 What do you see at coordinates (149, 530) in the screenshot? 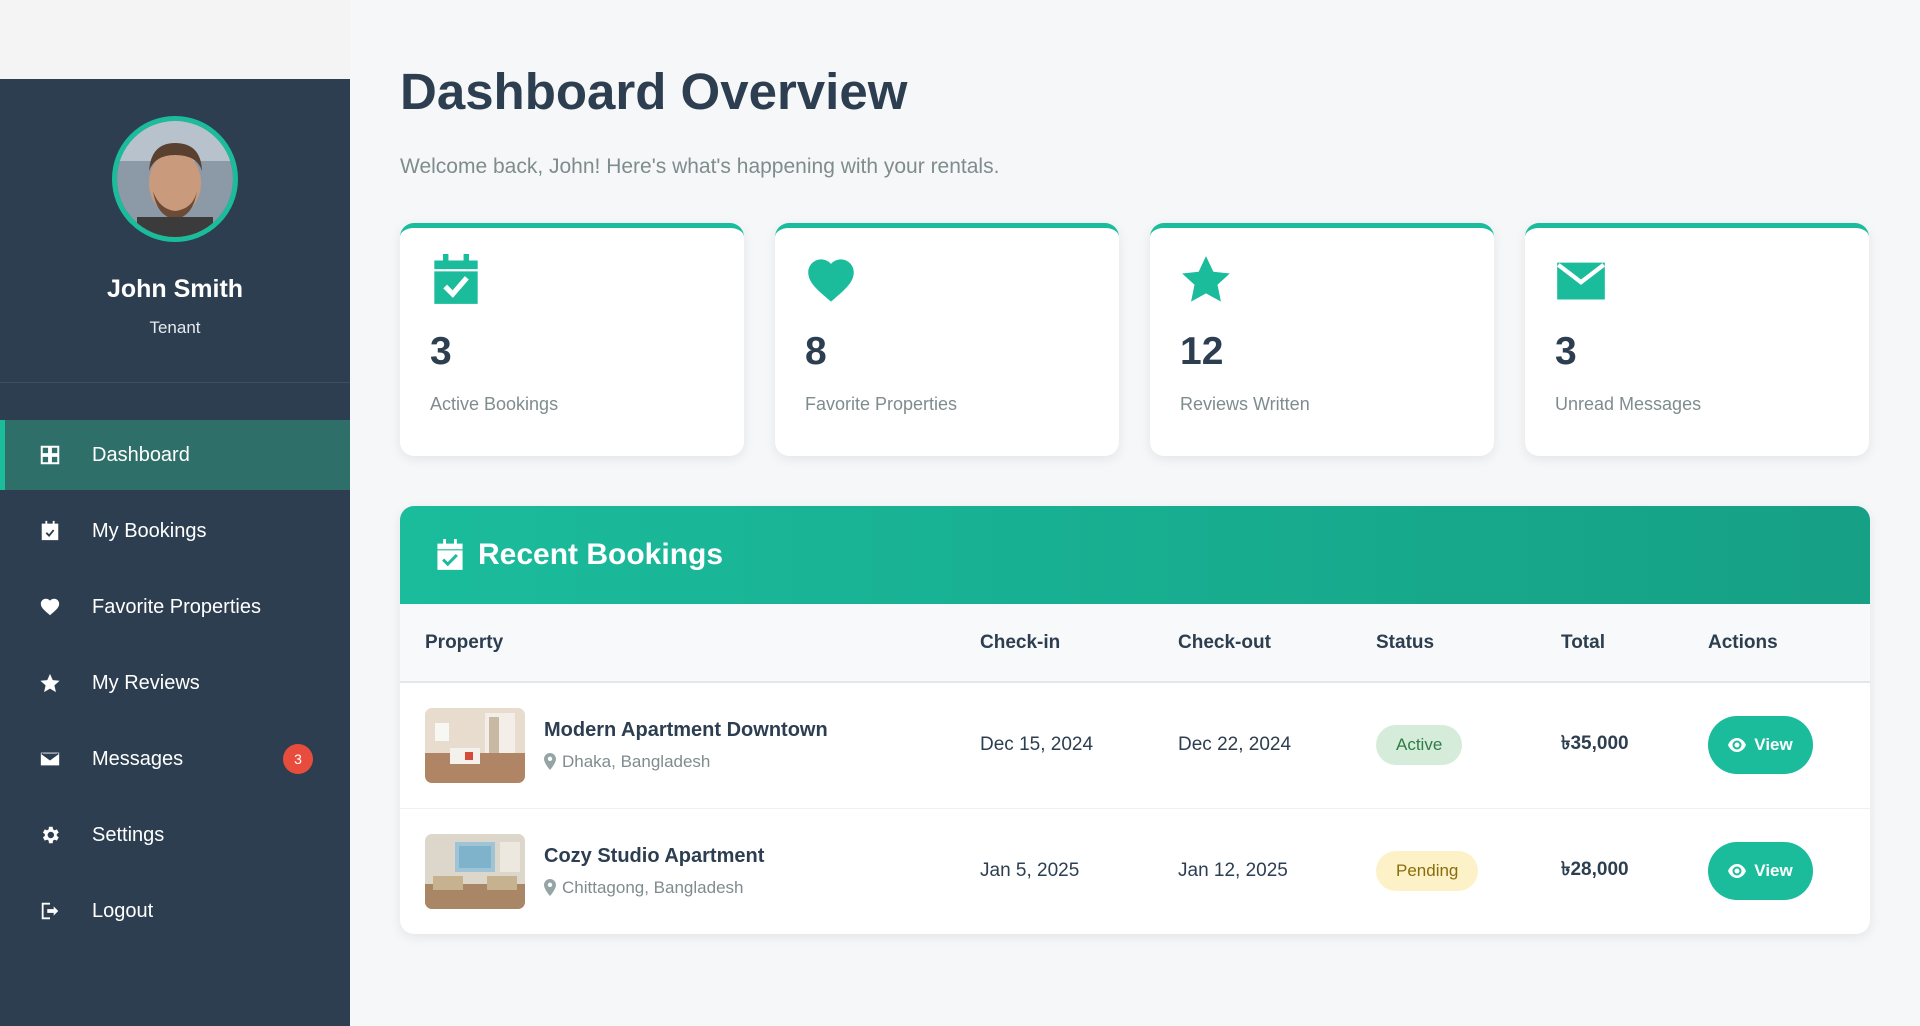
I see `sidebar-item-label: My Bookings` at bounding box center [149, 530].